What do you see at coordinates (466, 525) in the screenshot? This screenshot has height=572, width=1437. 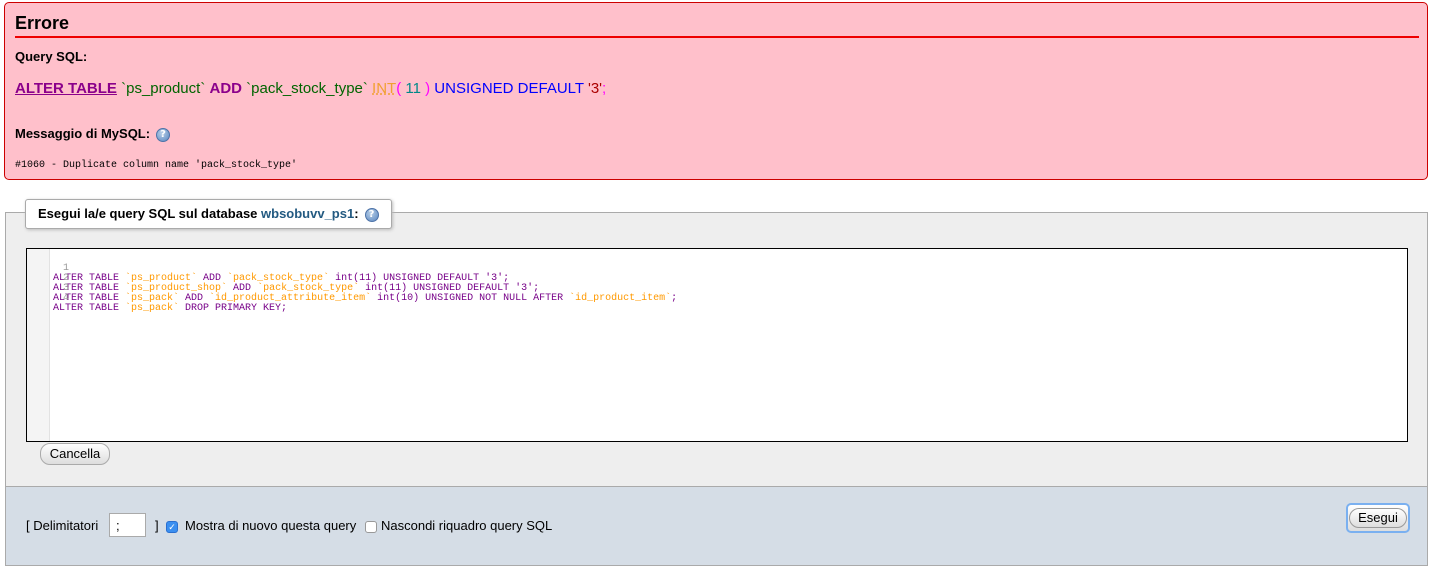 I see `hide-query-box-label: Nascondi riquadro query SQL` at bounding box center [466, 525].